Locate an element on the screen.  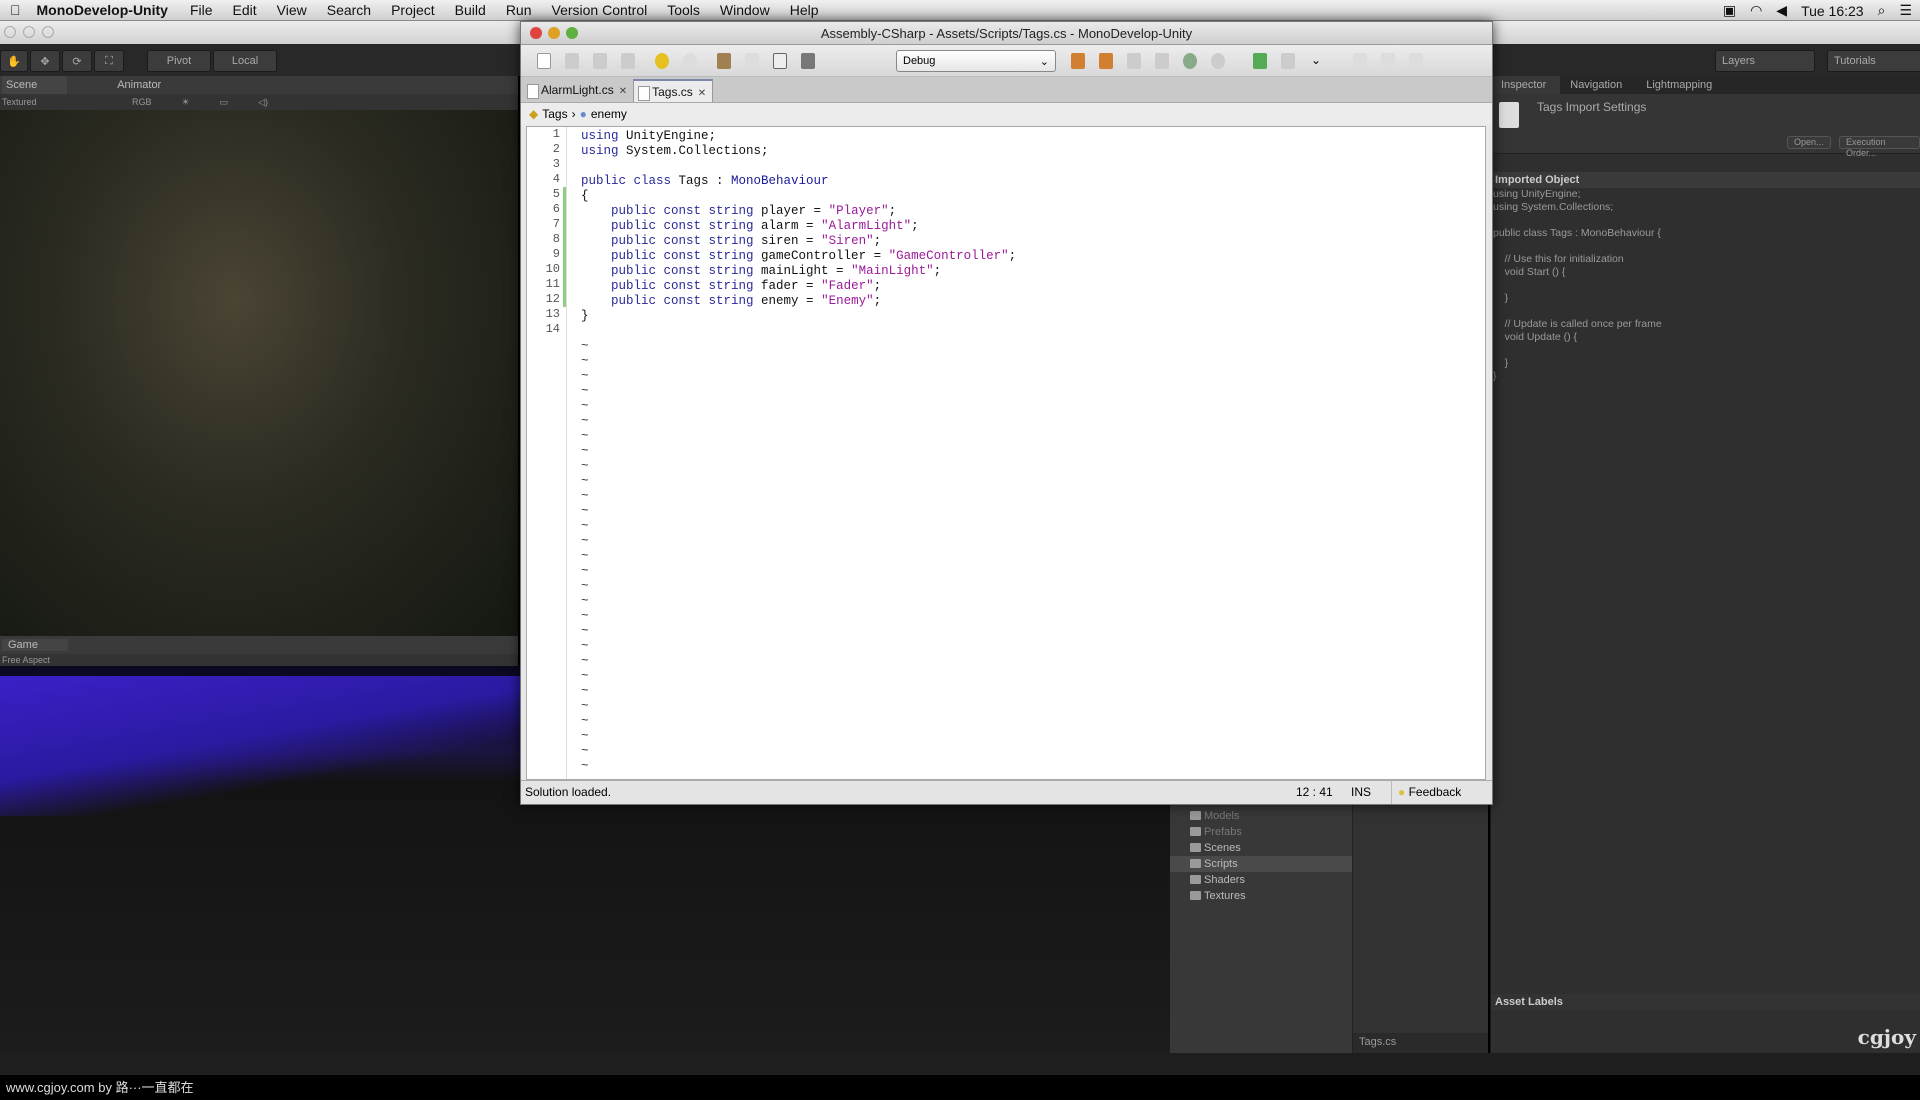
redo-icon is located at coordinates (690, 61).